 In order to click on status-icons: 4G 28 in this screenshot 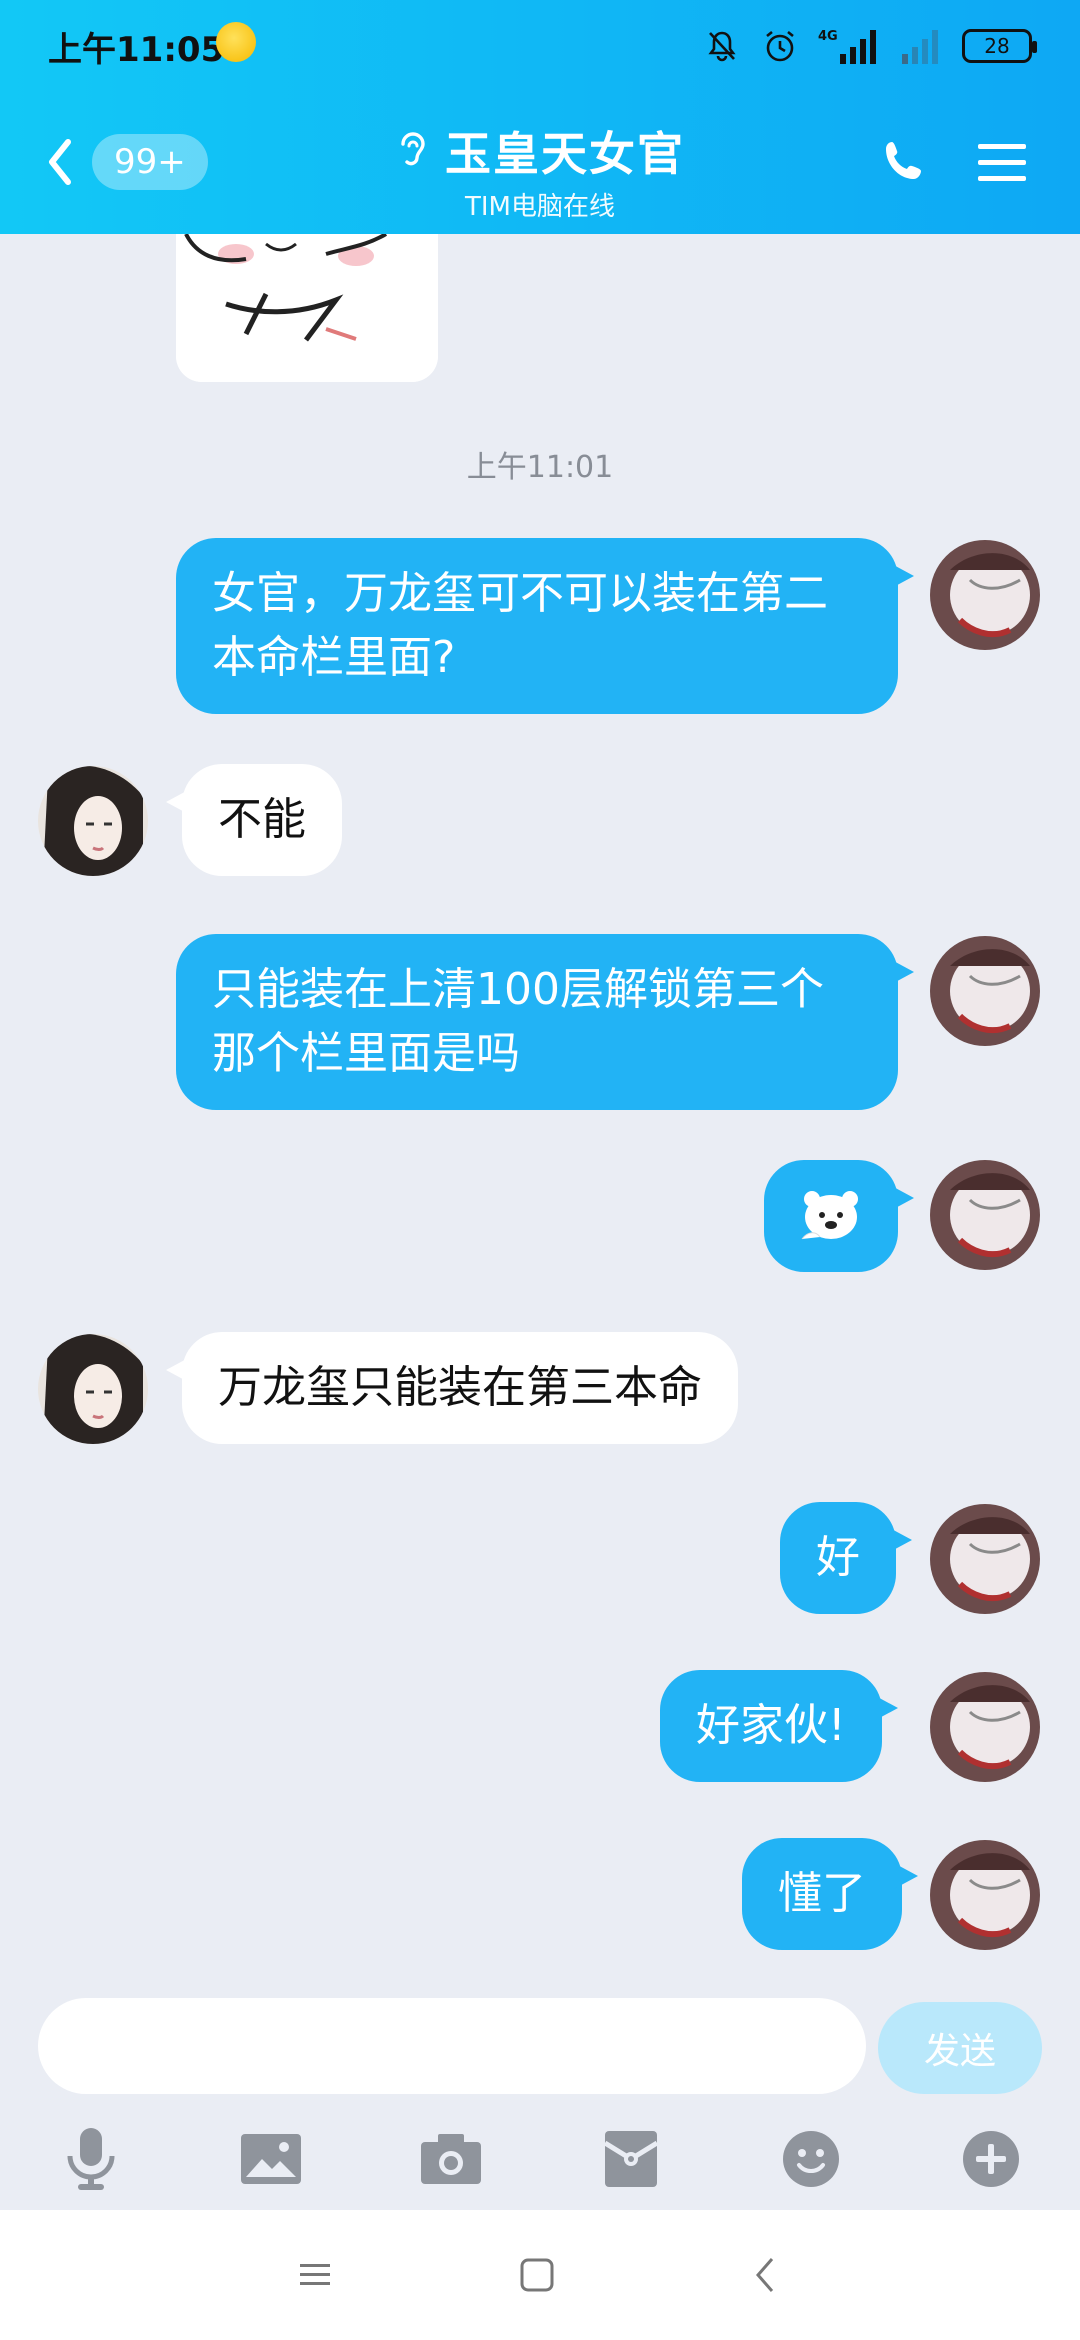, I will do `click(869, 46)`.